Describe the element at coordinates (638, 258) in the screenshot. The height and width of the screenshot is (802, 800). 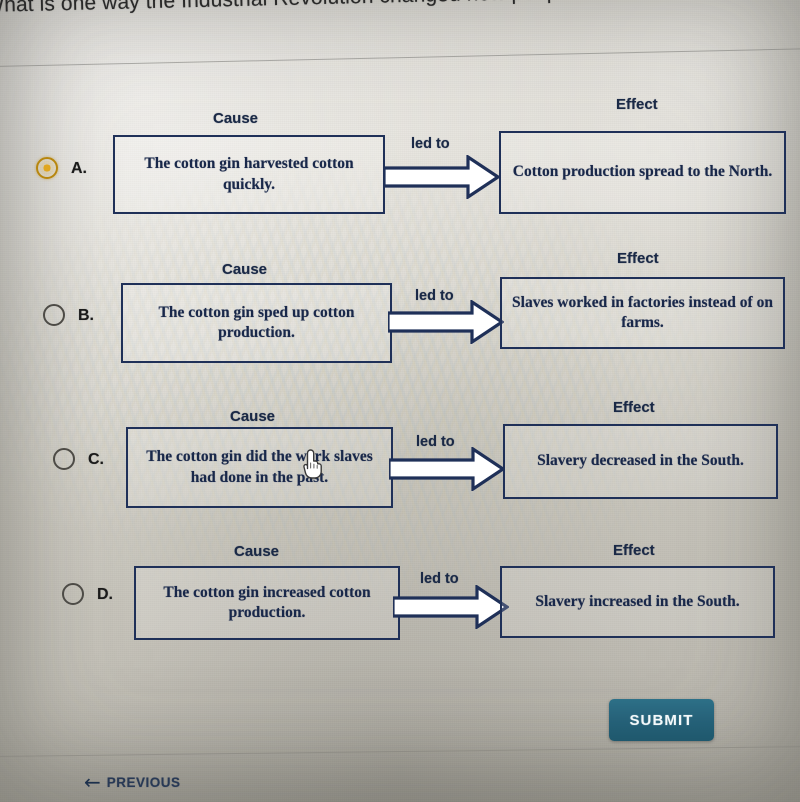
I see `effect-label-b: Effect` at that location.